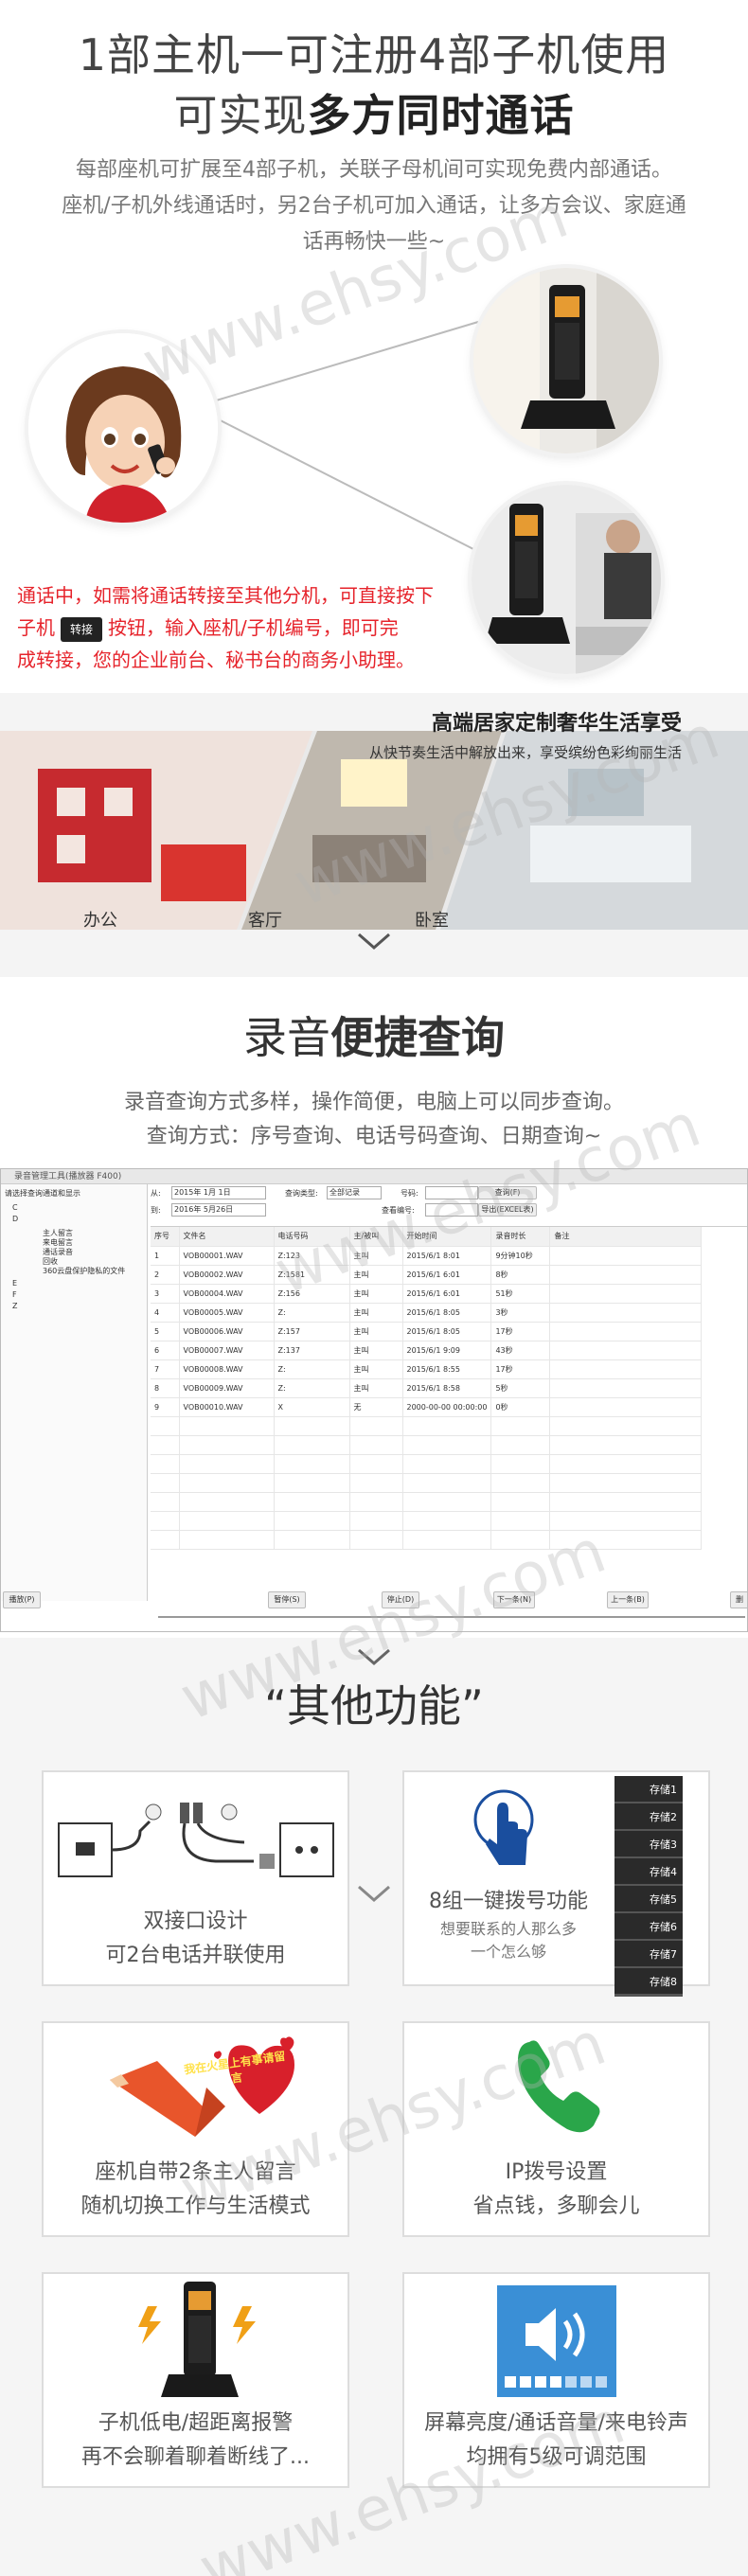 The width and height of the screenshot is (748, 2576). Describe the element at coordinates (312, 1331) in the screenshot. I see `table-cell: Z:157` at that location.